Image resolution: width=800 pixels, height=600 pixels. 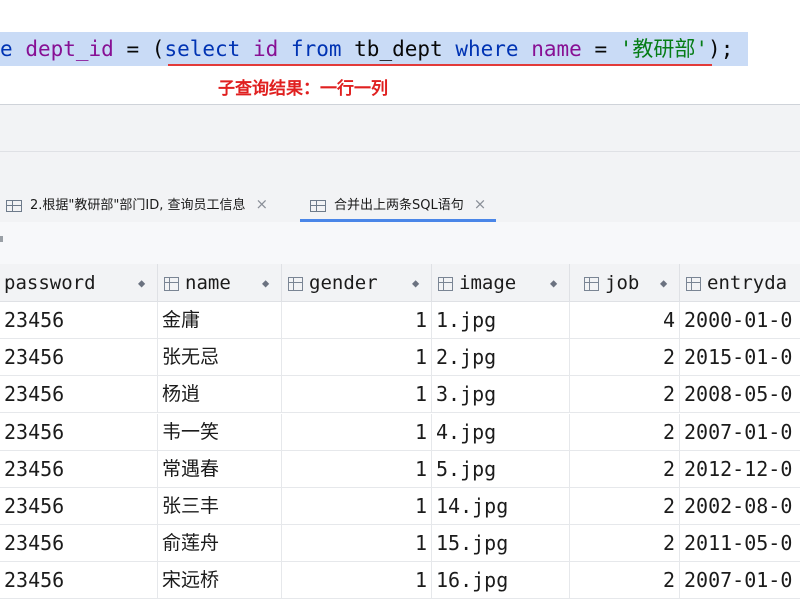 I want to click on tab-query-employees: 2.根据"教研部"部门ID, 查询员工信息 ×, so click(x=137, y=204).